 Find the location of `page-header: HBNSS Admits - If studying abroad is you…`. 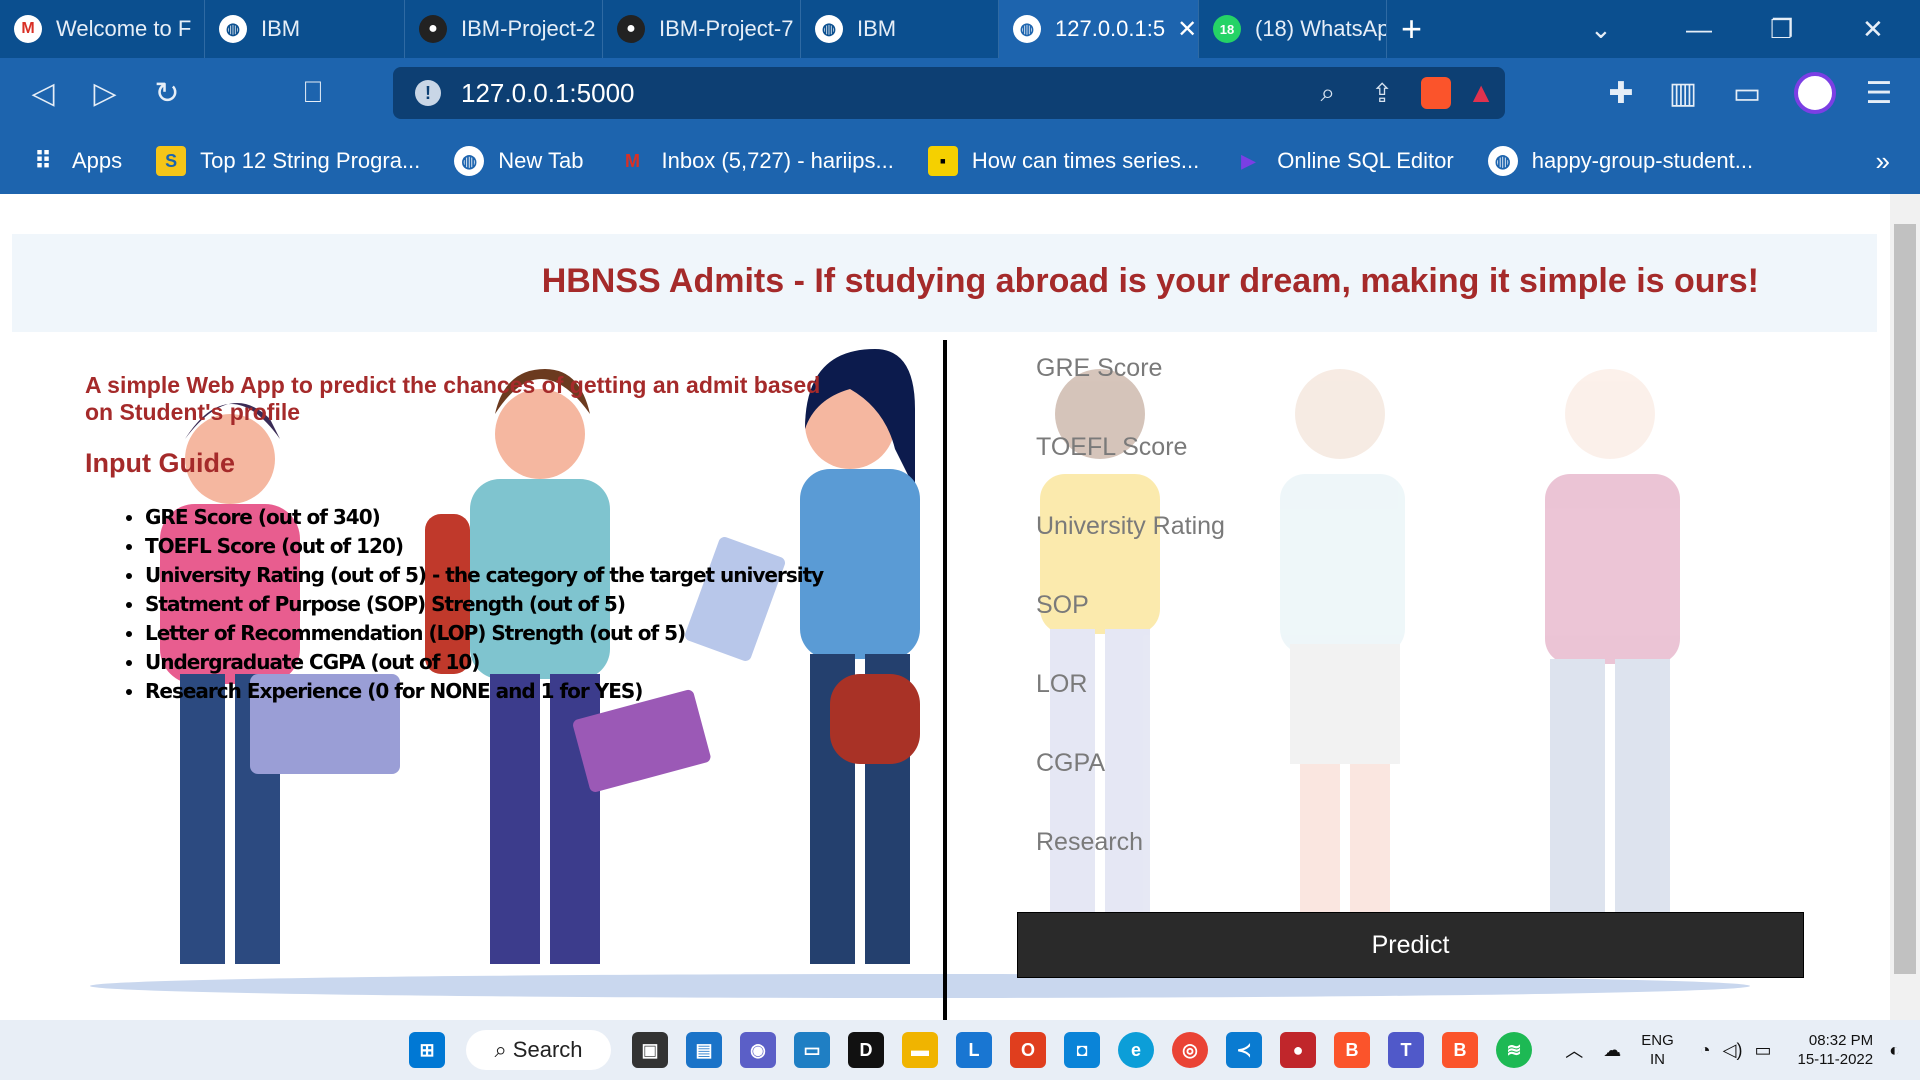

page-header: HBNSS Admits - If studying abroad is you… is located at coordinates (944, 283).